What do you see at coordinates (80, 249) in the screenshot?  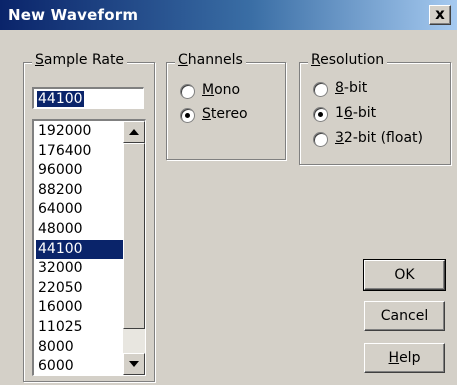 I see `list-item: 44100` at bounding box center [80, 249].